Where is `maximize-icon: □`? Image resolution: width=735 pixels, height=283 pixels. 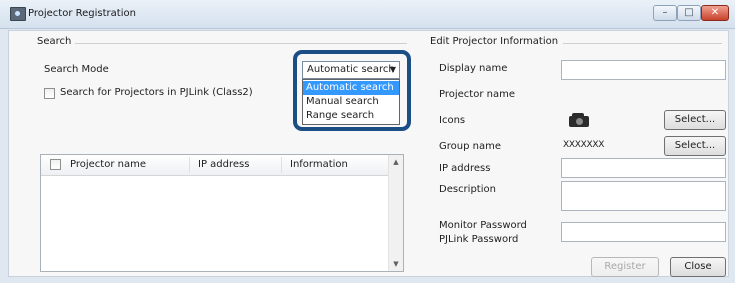
maximize-icon: □ is located at coordinates (689, 12).